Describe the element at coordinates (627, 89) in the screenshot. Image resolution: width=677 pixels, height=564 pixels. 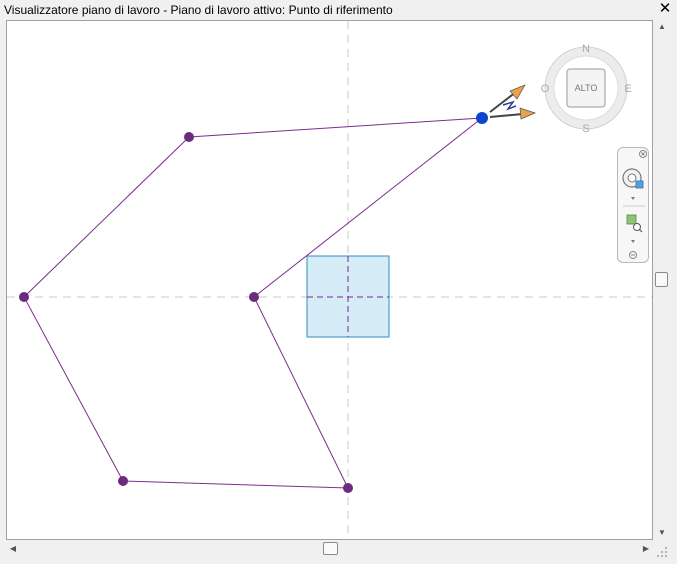
I see `compass-east-label: E` at that location.